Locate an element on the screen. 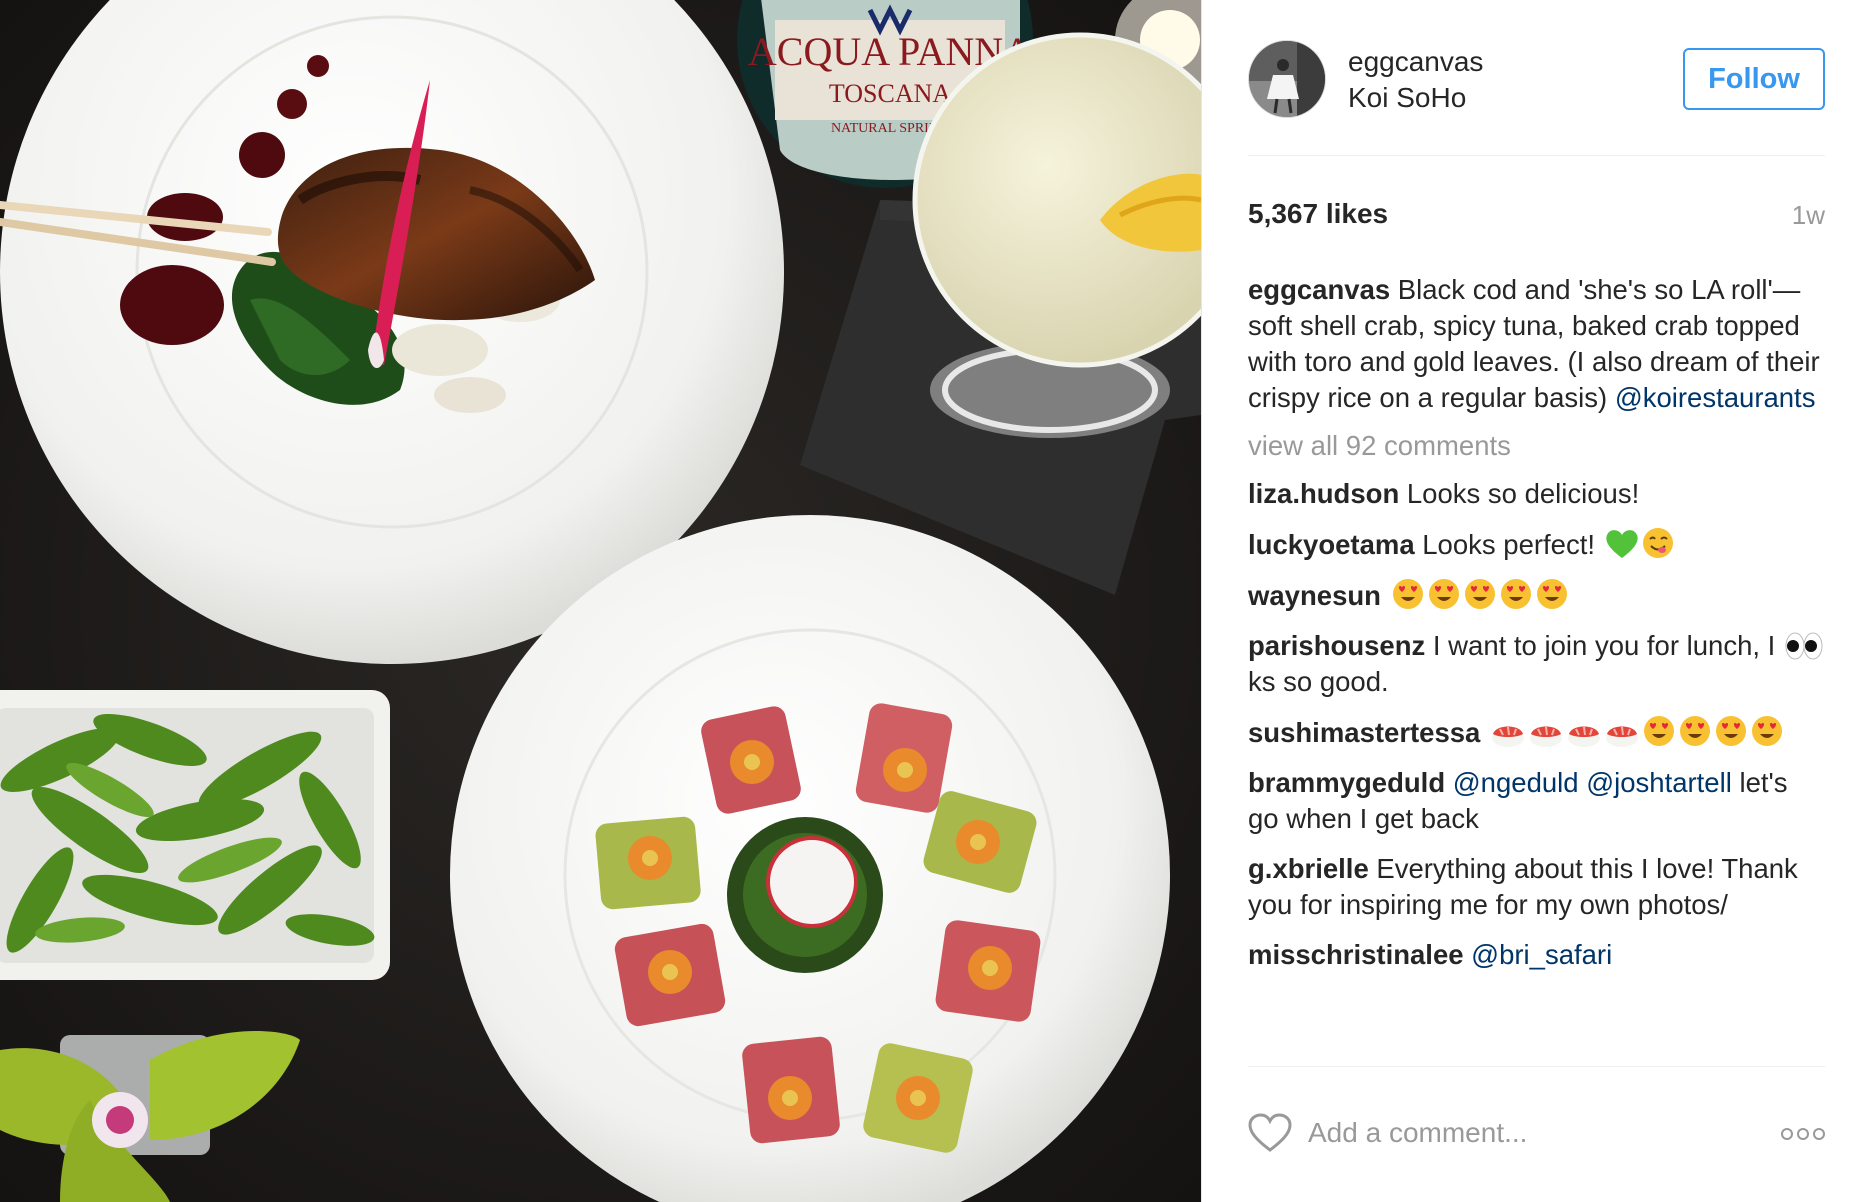 The height and width of the screenshot is (1202, 1872). comment-mention: @bri_safari is located at coordinates (1541, 954).